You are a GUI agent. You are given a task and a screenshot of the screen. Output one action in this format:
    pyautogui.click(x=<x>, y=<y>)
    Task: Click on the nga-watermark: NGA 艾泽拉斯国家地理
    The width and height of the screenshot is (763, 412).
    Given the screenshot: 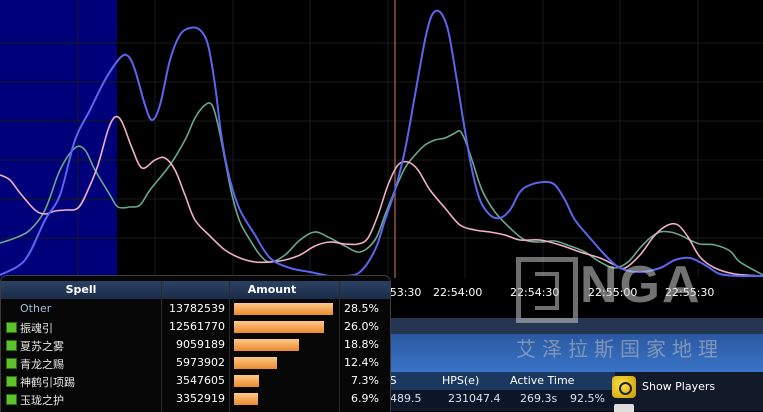 What is the action you would take?
    pyautogui.click(x=626, y=315)
    